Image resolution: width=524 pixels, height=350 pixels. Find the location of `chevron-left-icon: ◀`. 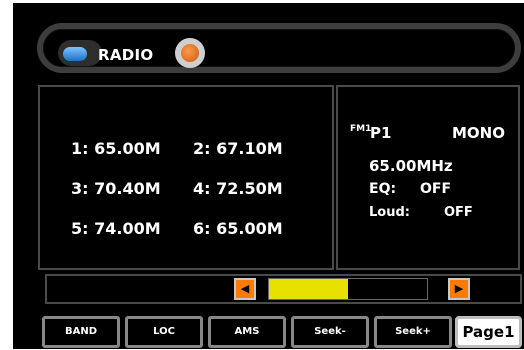

chevron-left-icon: ◀ is located at coordinates (245, 288).